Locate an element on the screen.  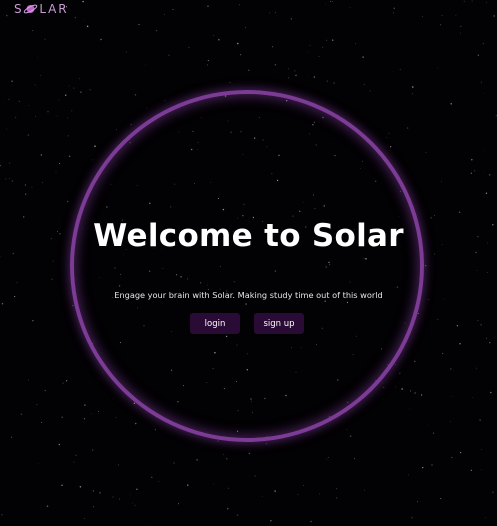
solar-logo: S LAR is located at coordinates (41, 9).